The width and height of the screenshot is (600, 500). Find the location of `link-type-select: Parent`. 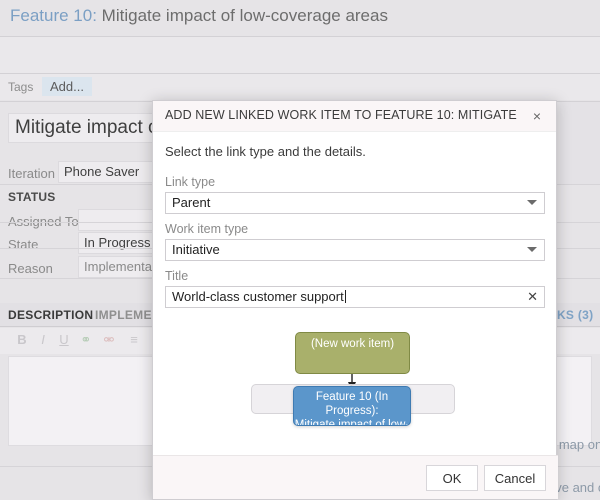

link-type-select: Parent is located at coordinates (355, 203).